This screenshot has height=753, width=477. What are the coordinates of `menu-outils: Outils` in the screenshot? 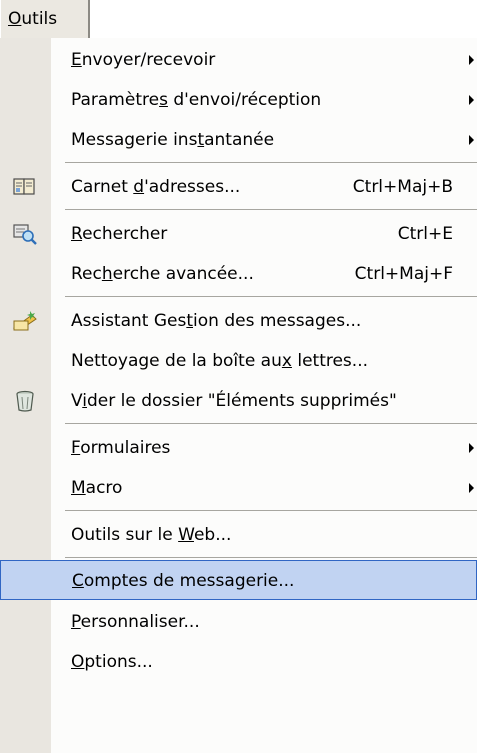 It's located at (45, 19).